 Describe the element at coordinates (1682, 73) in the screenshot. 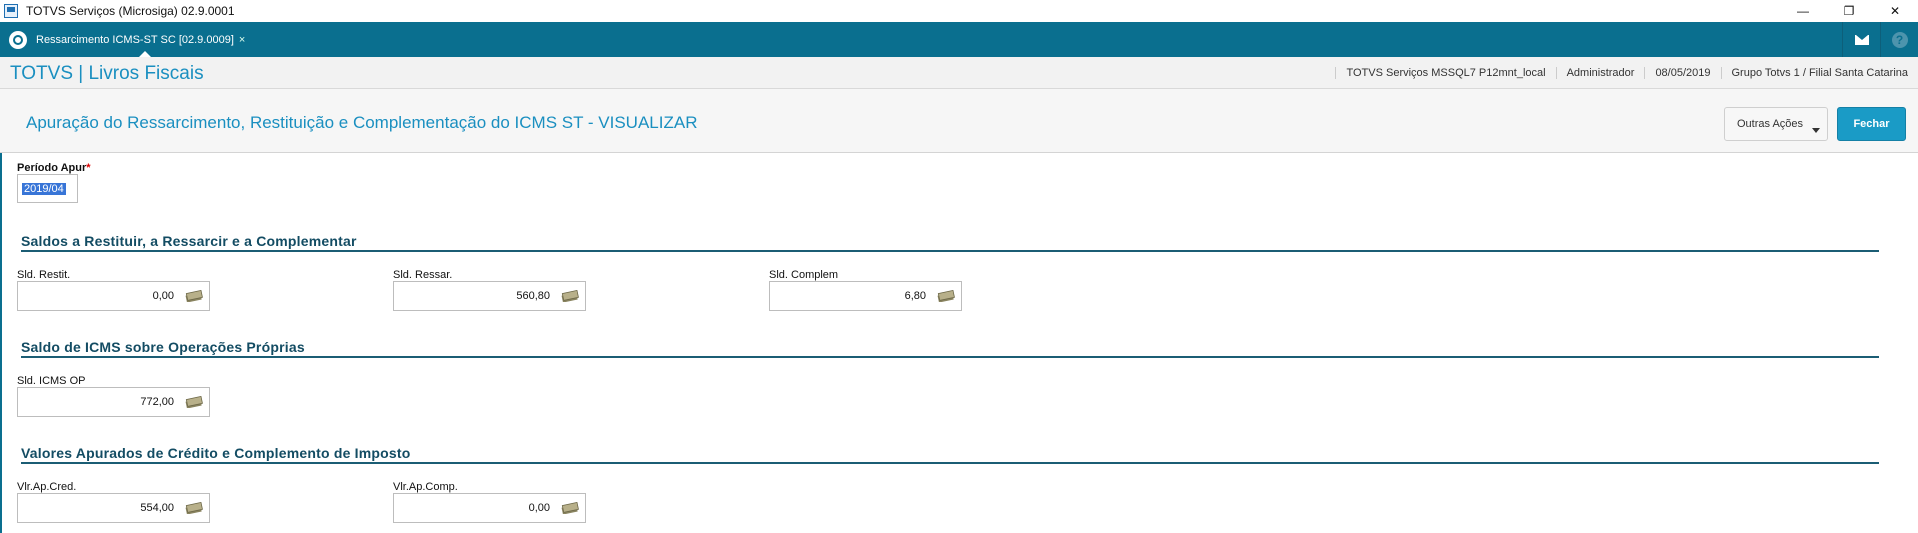

I see `date-info: 08/05/2019` at that location.